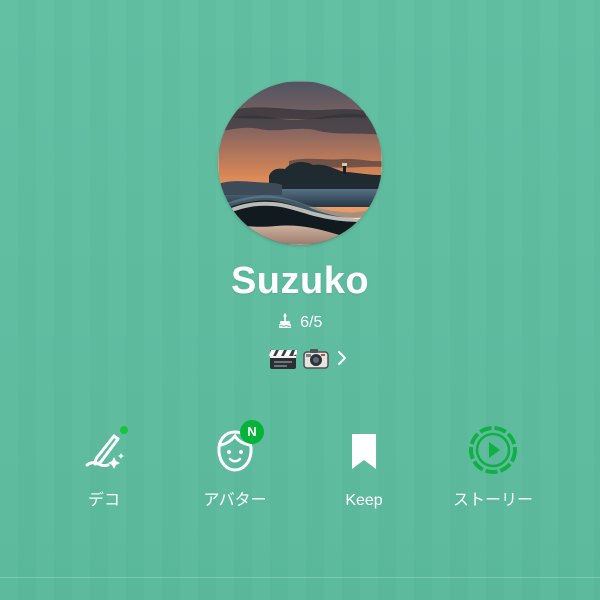 Image resolution: width=600 pixels, height=600 pixels. I want to click on story-button: ストーリー, so click(493, 470).